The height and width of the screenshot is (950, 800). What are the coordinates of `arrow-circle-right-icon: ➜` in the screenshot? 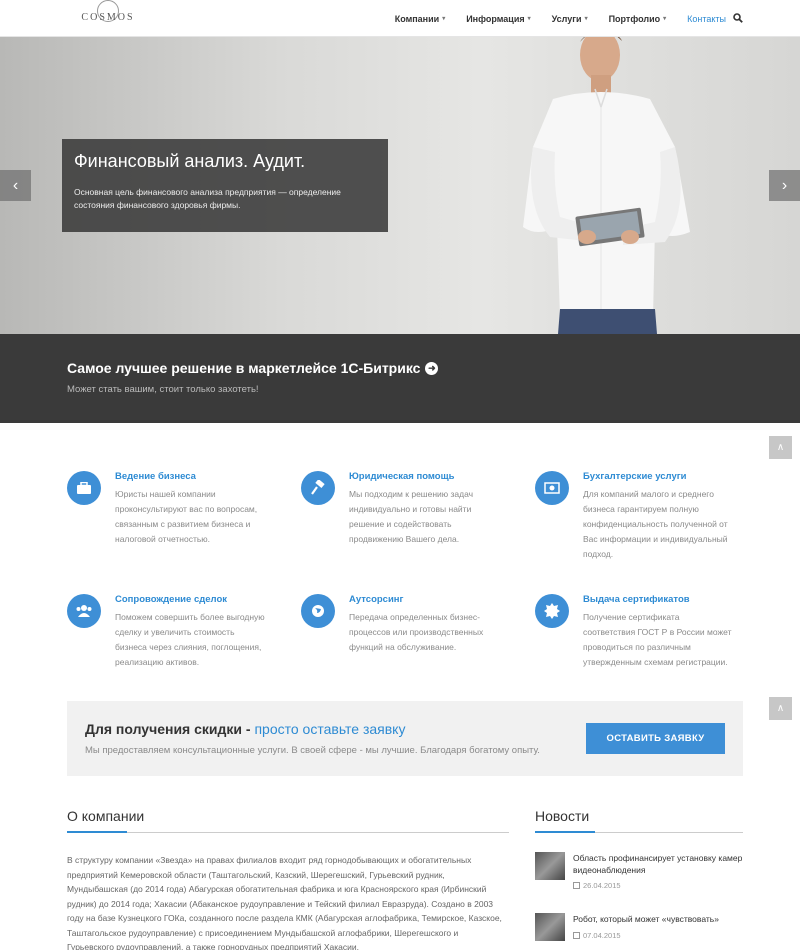 It's located at (432, 368).